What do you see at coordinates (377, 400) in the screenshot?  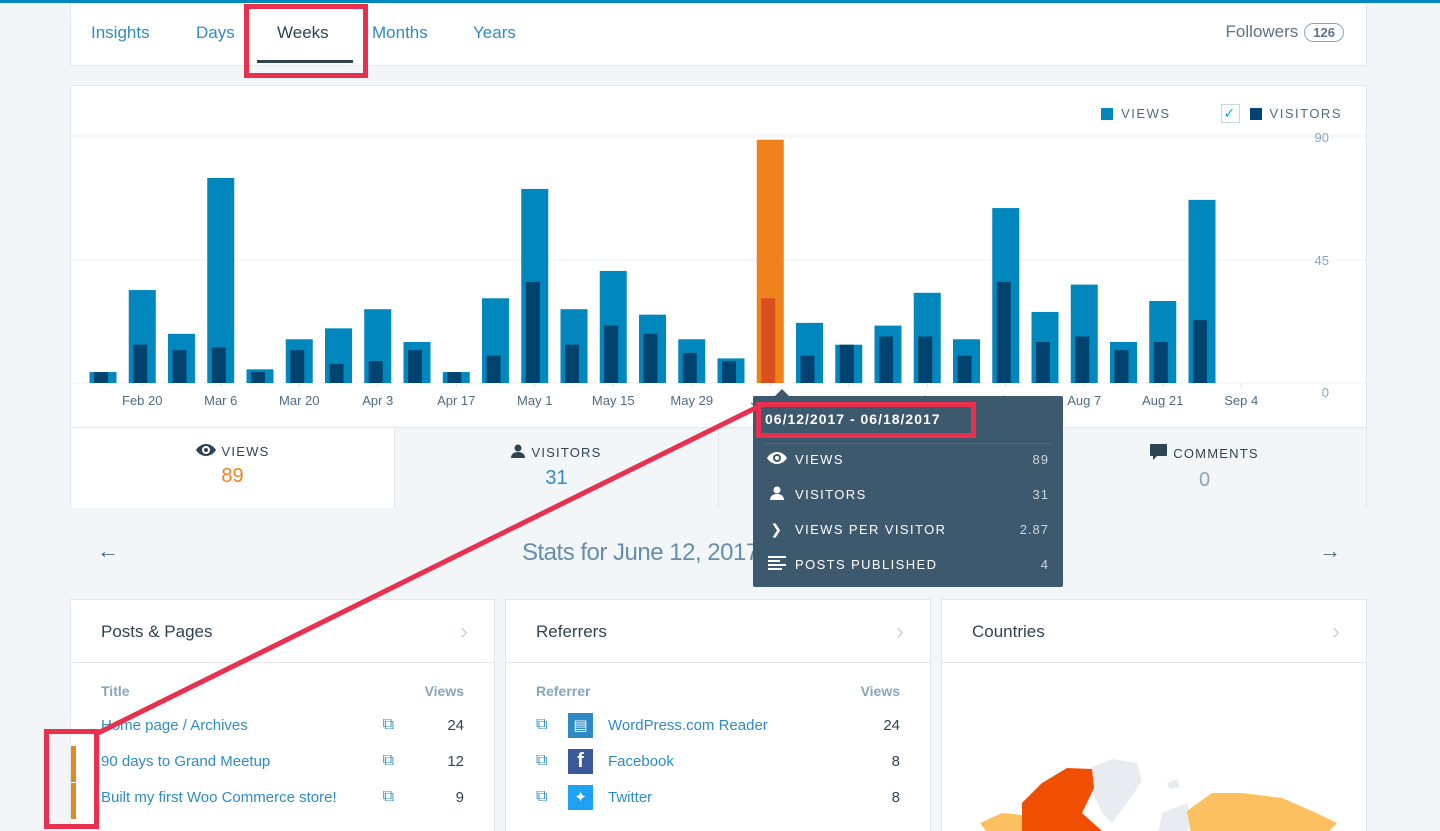 I see `x-tick-label: Apr 3` at bounding box center [377, 400].